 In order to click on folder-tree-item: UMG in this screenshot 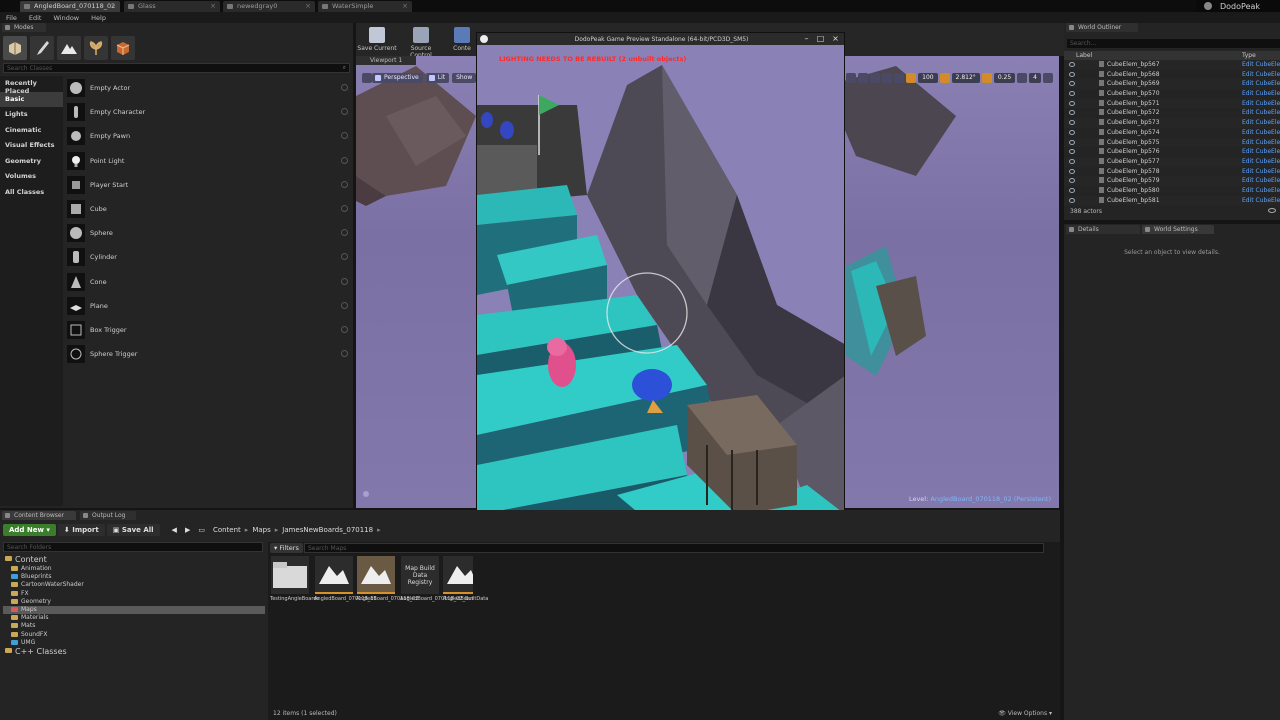, I will do `click(134, 643)`.